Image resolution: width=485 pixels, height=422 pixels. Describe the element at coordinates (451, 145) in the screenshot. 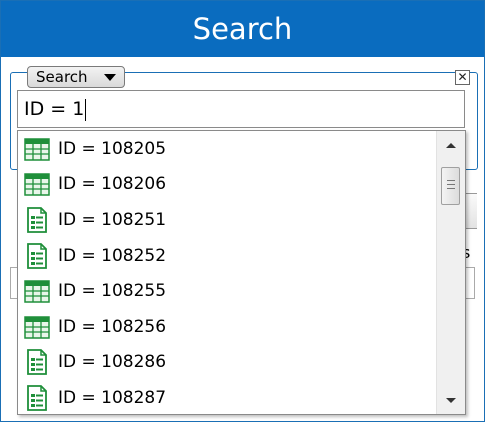

I see `scroll-up-arrow-icon` at that location.